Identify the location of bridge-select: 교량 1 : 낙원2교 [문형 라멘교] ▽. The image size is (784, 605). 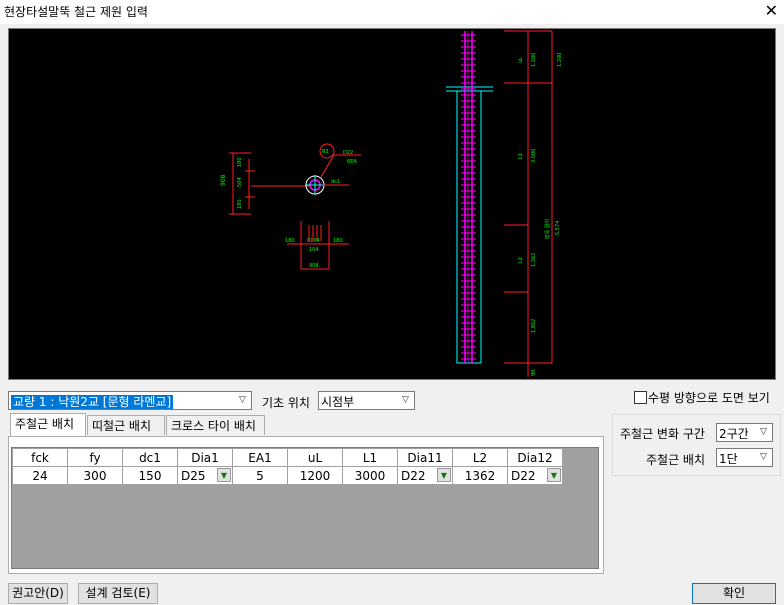
(130, 400).